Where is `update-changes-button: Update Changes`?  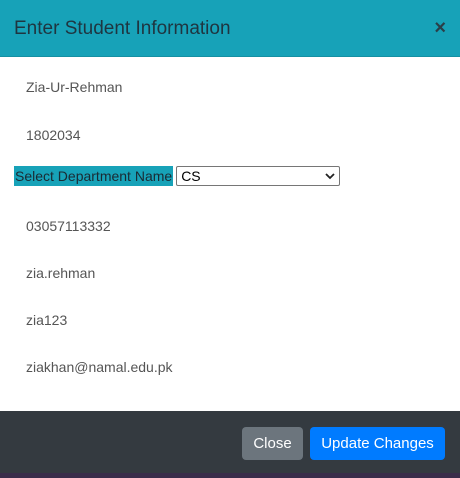 update-changes-button: Update Changes is located at coordinates (377, 443).